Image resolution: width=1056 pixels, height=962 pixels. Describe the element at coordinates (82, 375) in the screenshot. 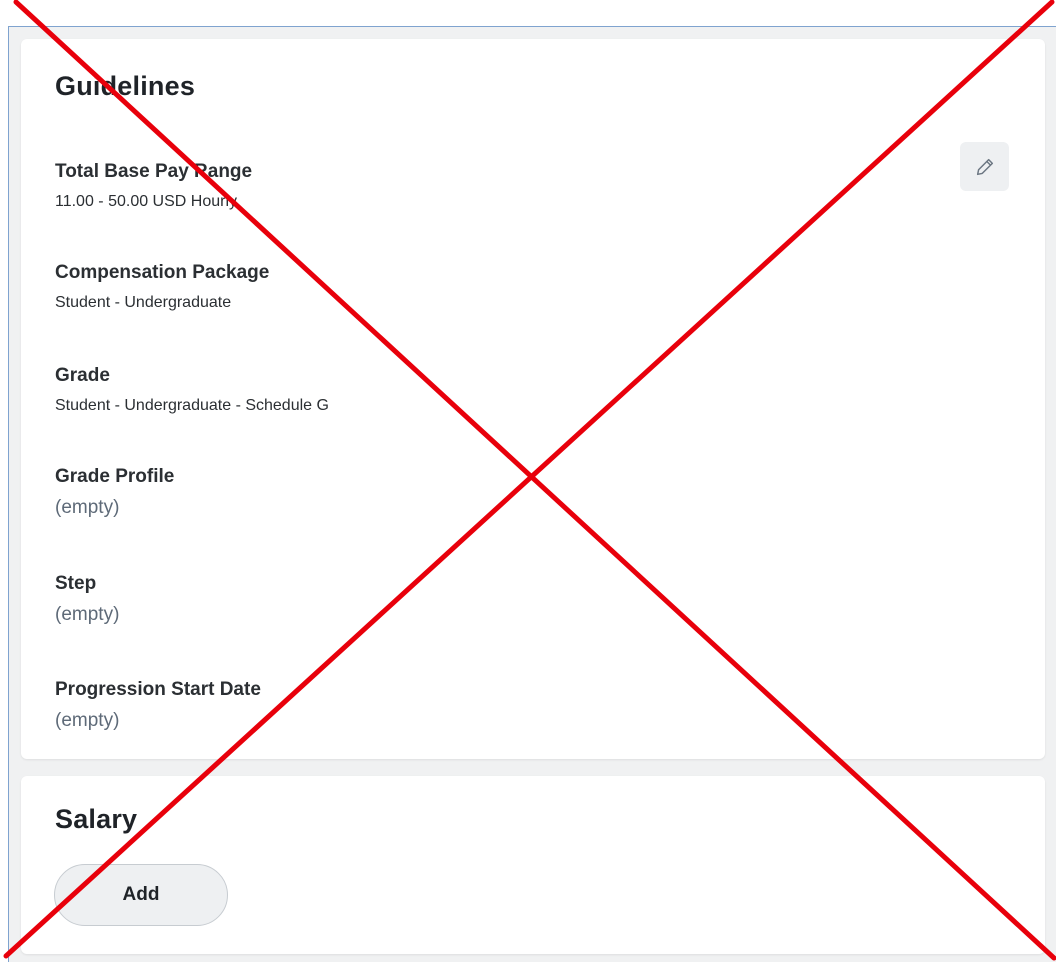

I see `field-label: Grade` at that location.